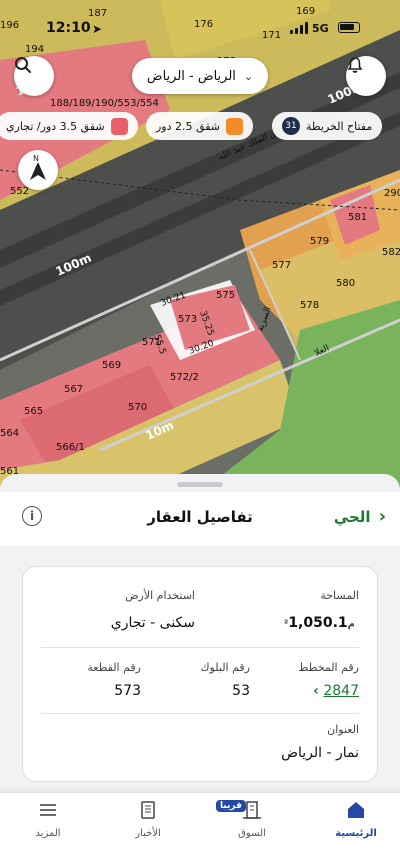 The width and height of the screenshot is (400, 868). I want to click on search-icon, so click(23, 65).